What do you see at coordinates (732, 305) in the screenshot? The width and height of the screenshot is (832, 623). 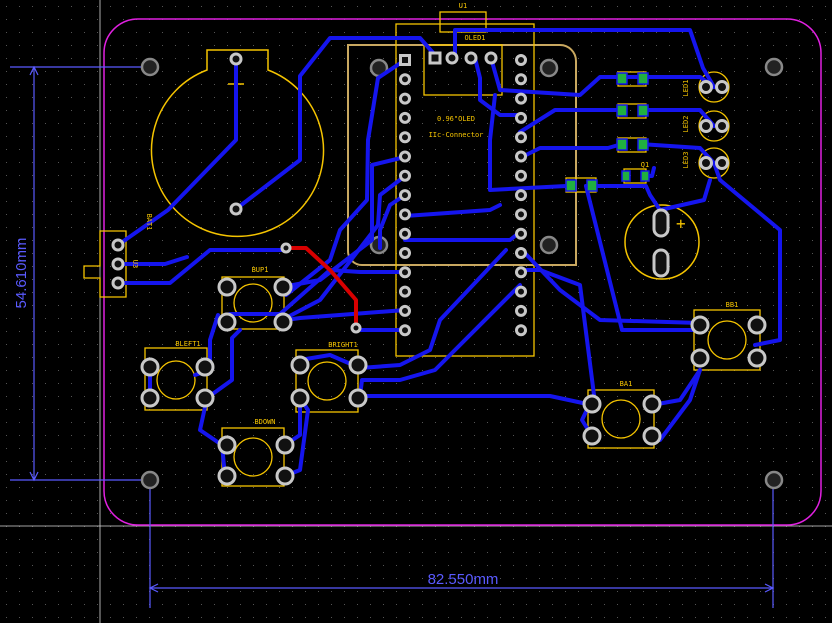 I see `label-bb1: BB1` at bounding box center [732, 305].